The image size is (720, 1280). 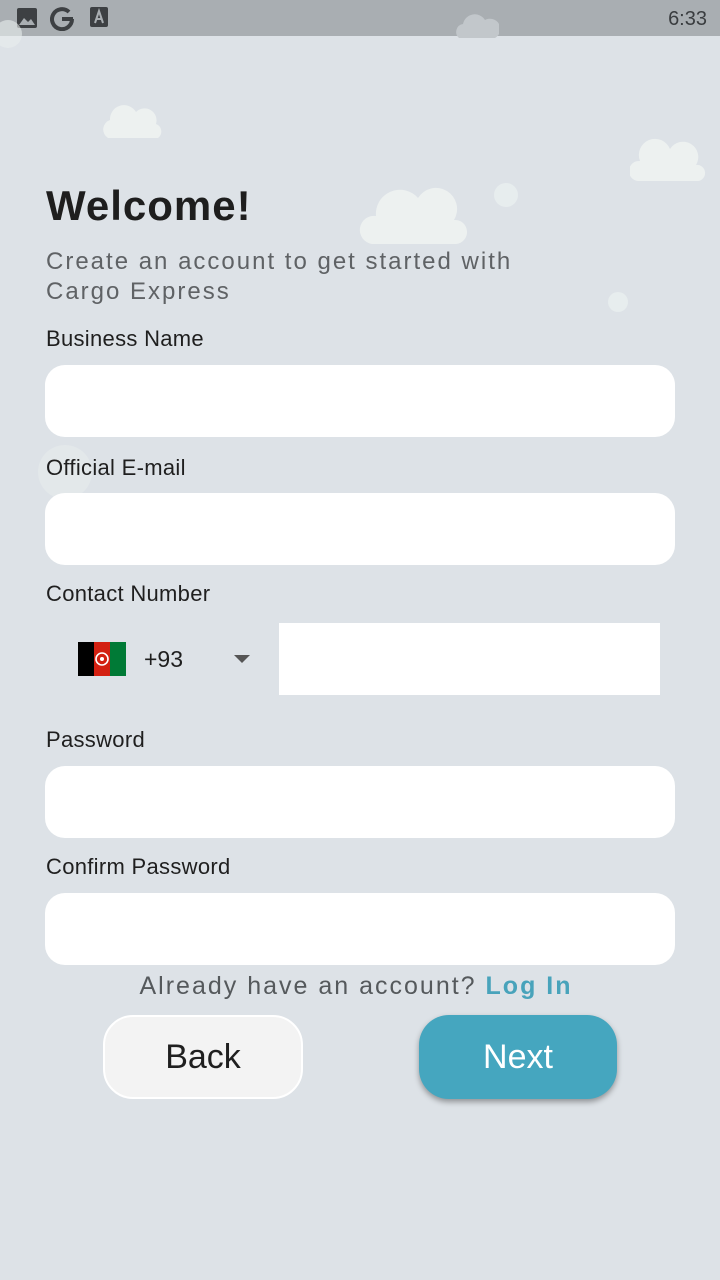 I want to click on next-button: Next, so click(x=518, y=1057).